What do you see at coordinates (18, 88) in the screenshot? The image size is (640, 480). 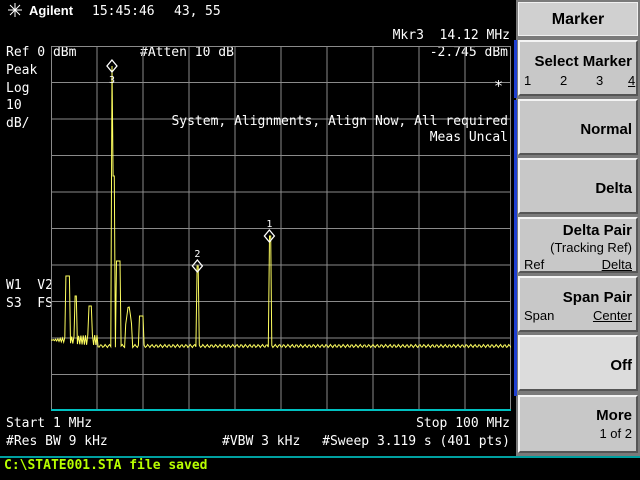 I see `scale-type-label: Log` at bounding box center [18, 88].